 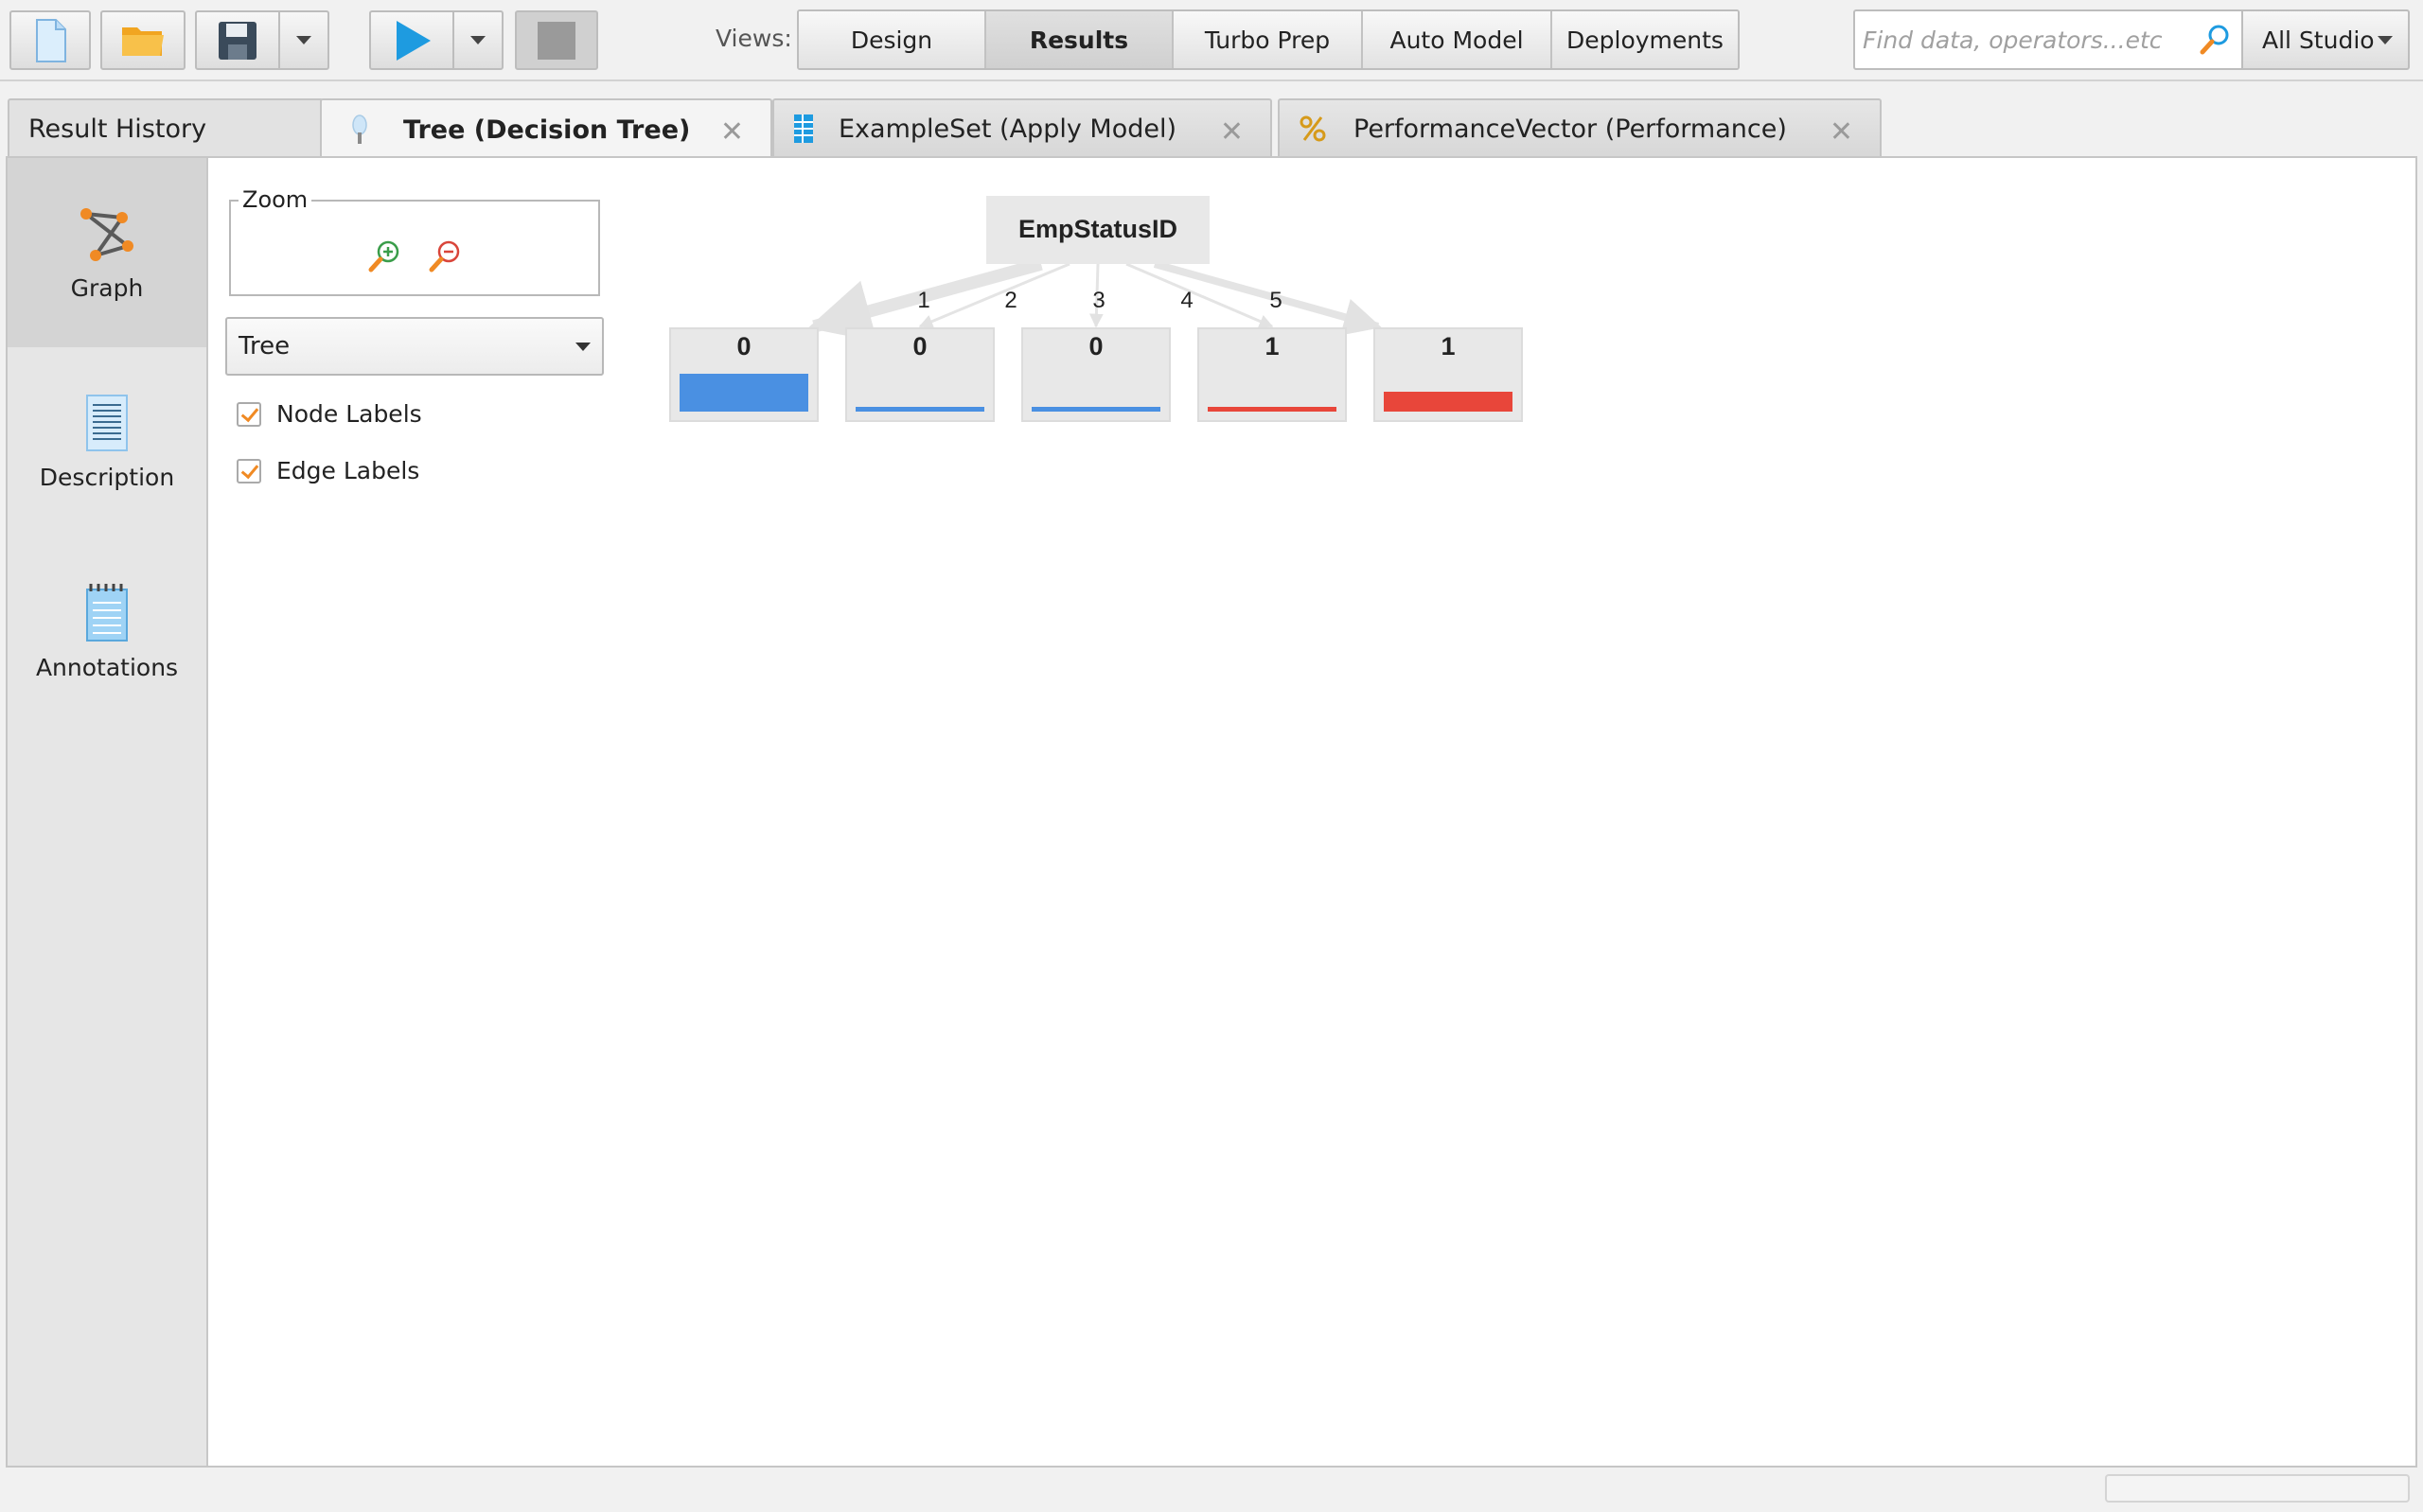 I want to click on edge-label: 1, so click(x=923, y=300).